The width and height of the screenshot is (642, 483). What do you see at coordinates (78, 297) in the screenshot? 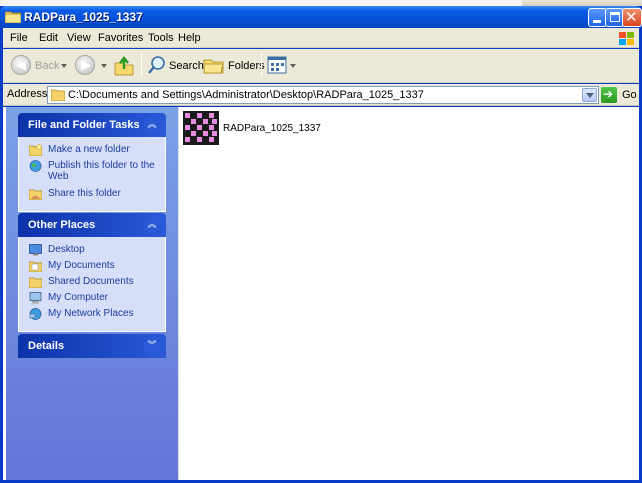
I see `place-label: My Computer` at bounding box center [78, 297].